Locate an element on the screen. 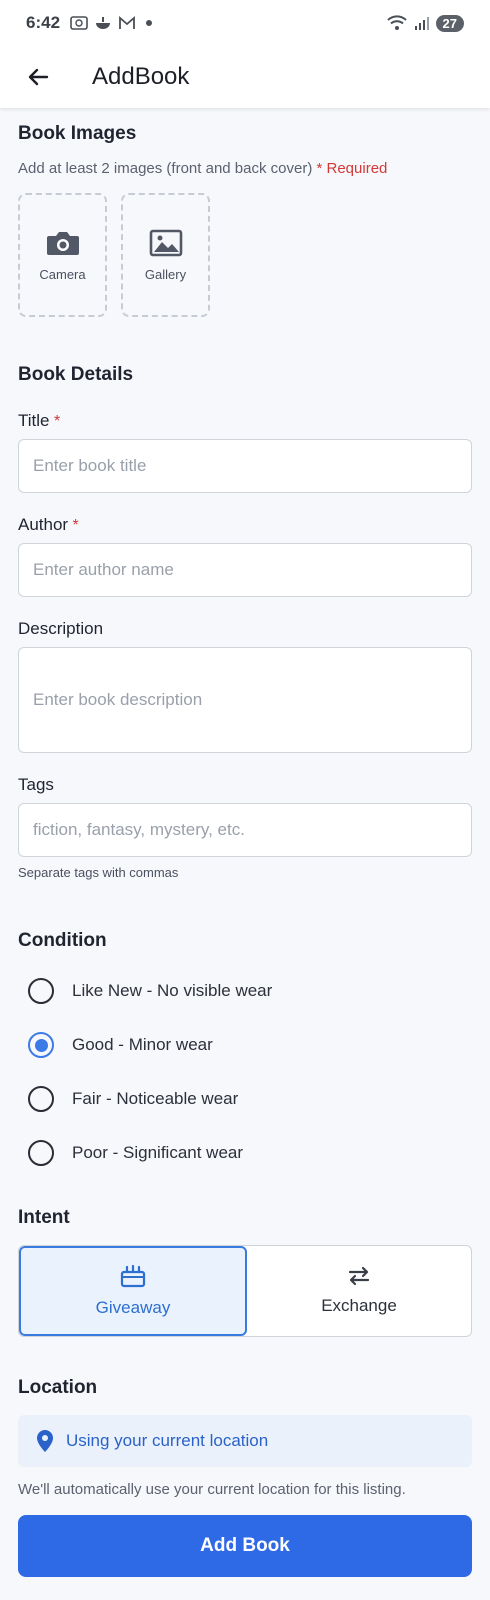  exchange-label: Exchange is located at coordinates (359, 1305).